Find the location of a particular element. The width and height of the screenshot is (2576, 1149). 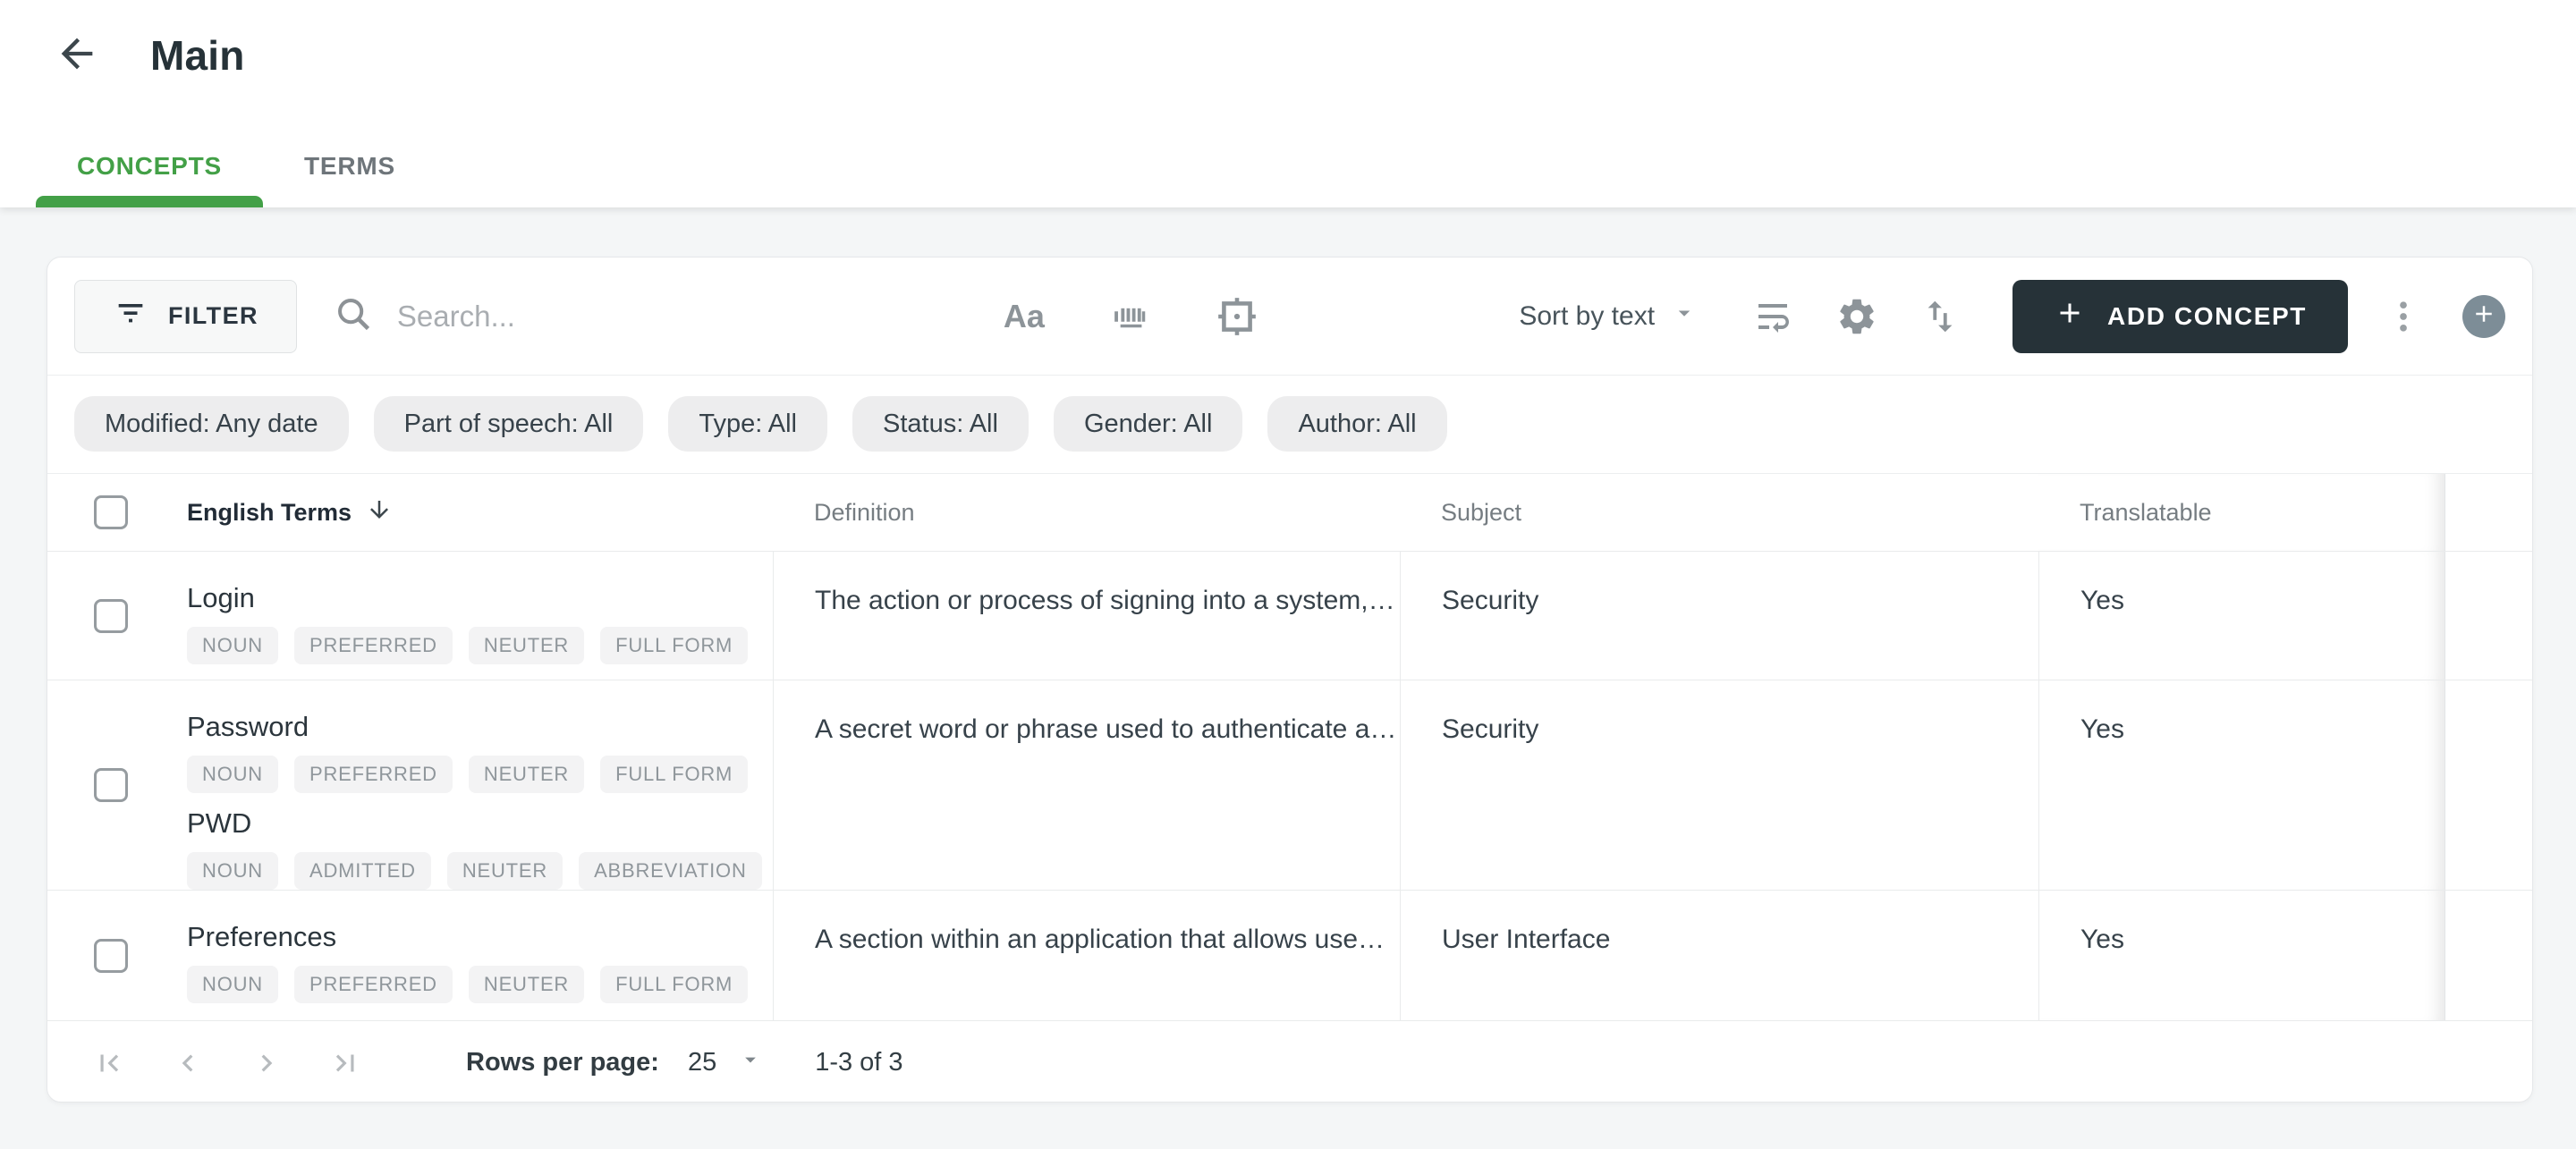

sort-by-label: Sort by text is located at coordinates (1587, 315).